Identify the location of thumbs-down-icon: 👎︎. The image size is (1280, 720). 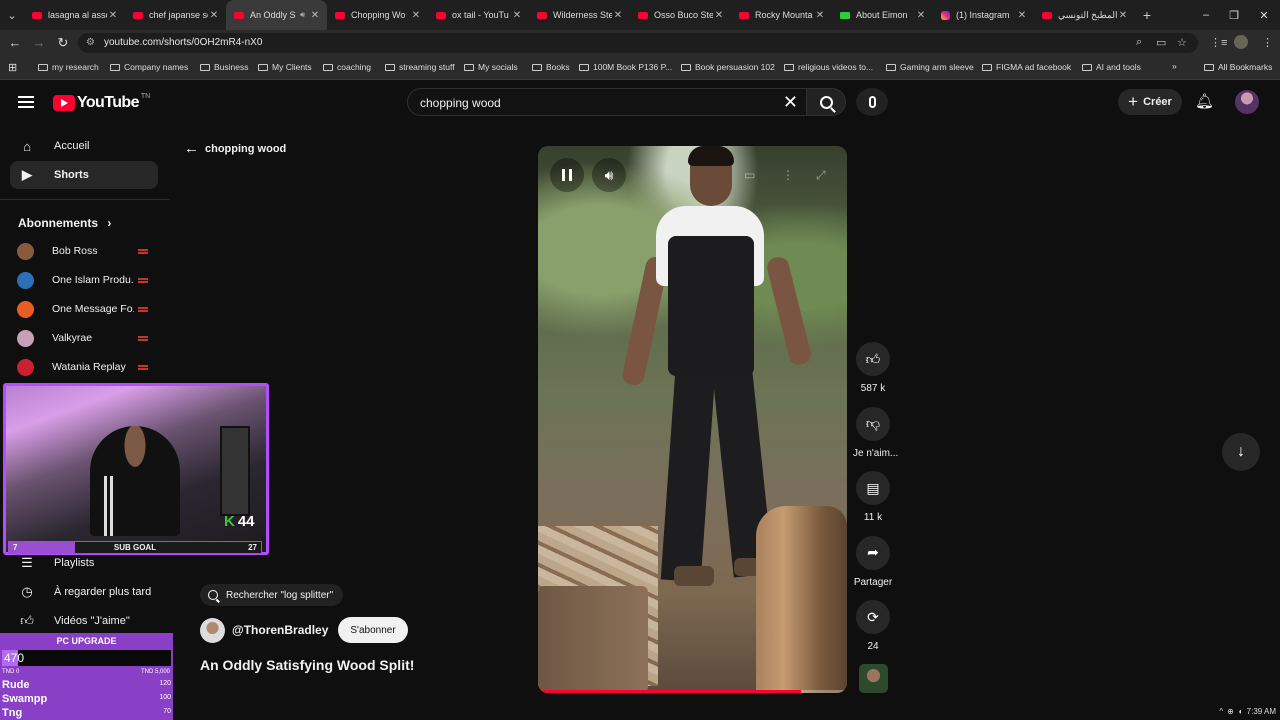
(873, 423).